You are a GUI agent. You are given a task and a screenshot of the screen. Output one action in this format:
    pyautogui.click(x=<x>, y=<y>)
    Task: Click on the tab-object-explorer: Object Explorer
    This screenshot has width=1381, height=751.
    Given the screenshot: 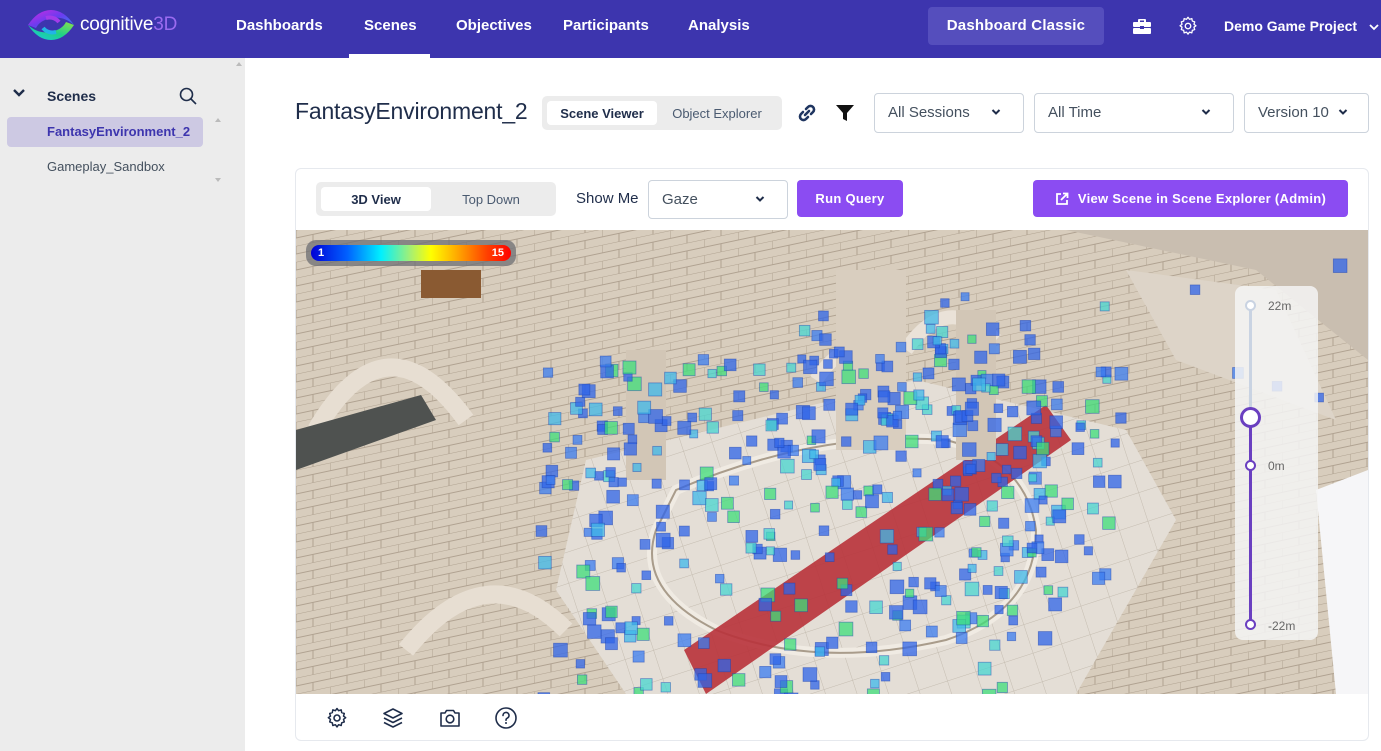 What is the action you would take?
    pyautogui.click(x=717, y=113)
    